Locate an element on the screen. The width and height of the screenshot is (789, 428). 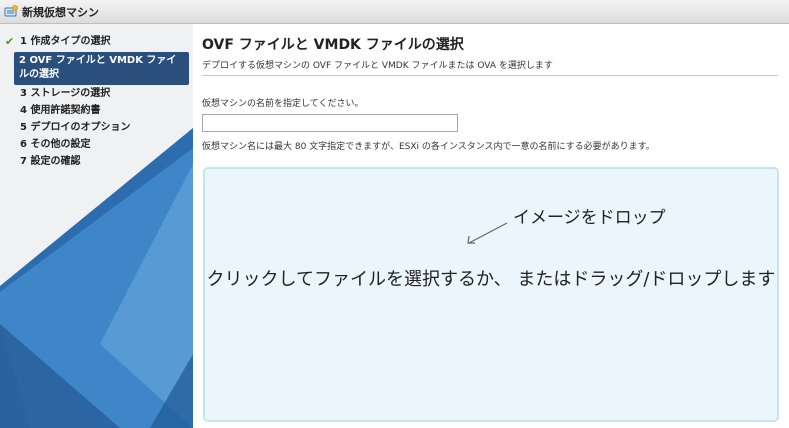
arrow-icon is located at coordinates (487, 233).